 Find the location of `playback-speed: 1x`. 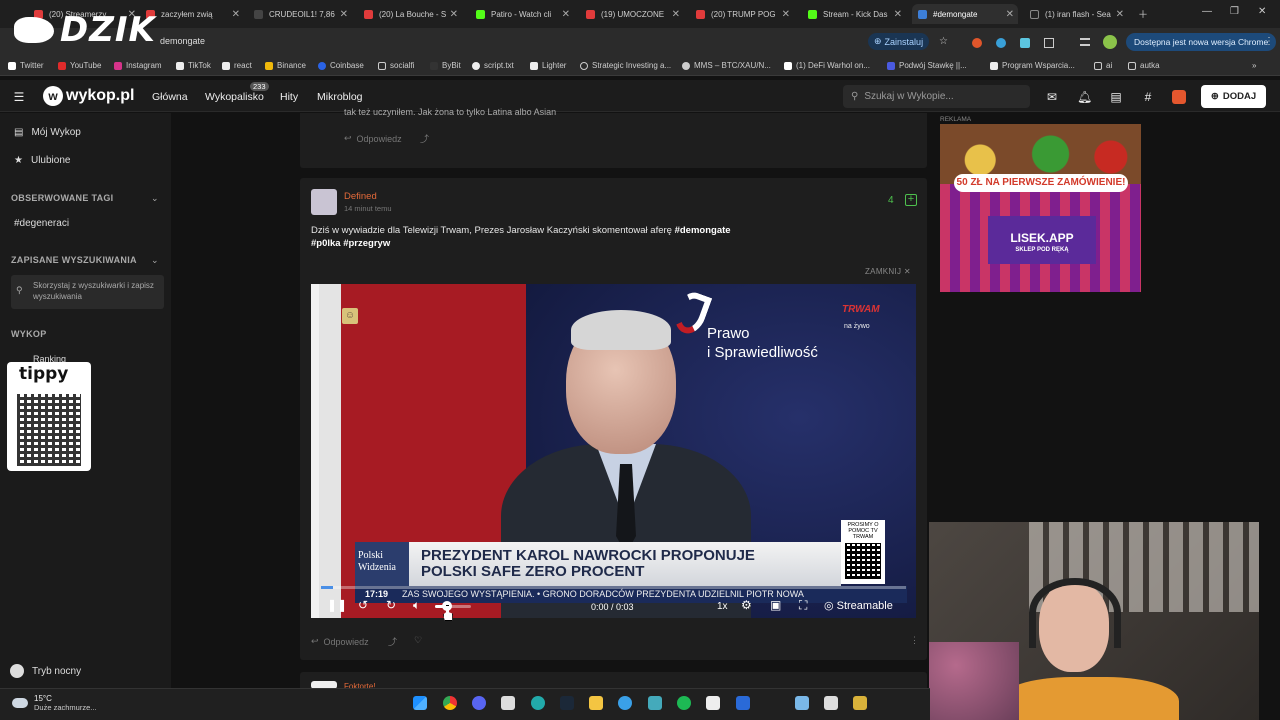

playback-speed: 1x is located at coordinates (722, 606).